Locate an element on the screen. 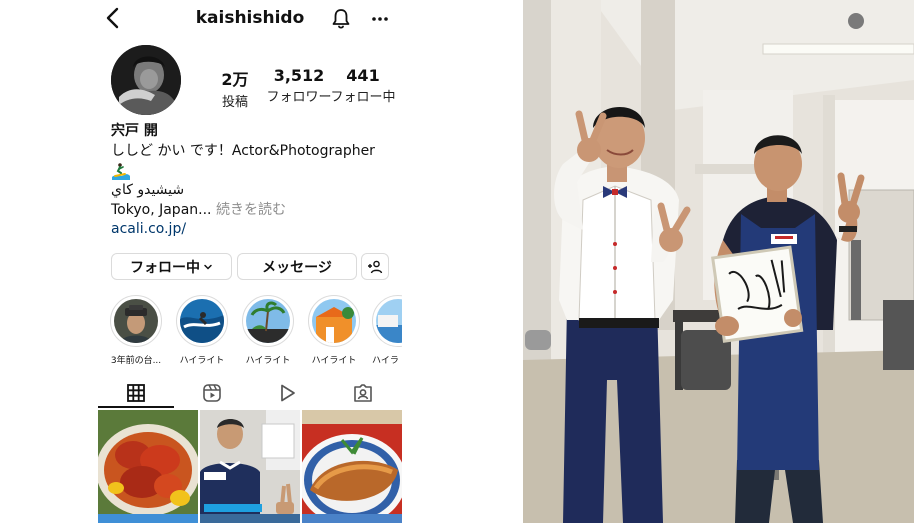  add-user-button is located at coordinates (375, 266).